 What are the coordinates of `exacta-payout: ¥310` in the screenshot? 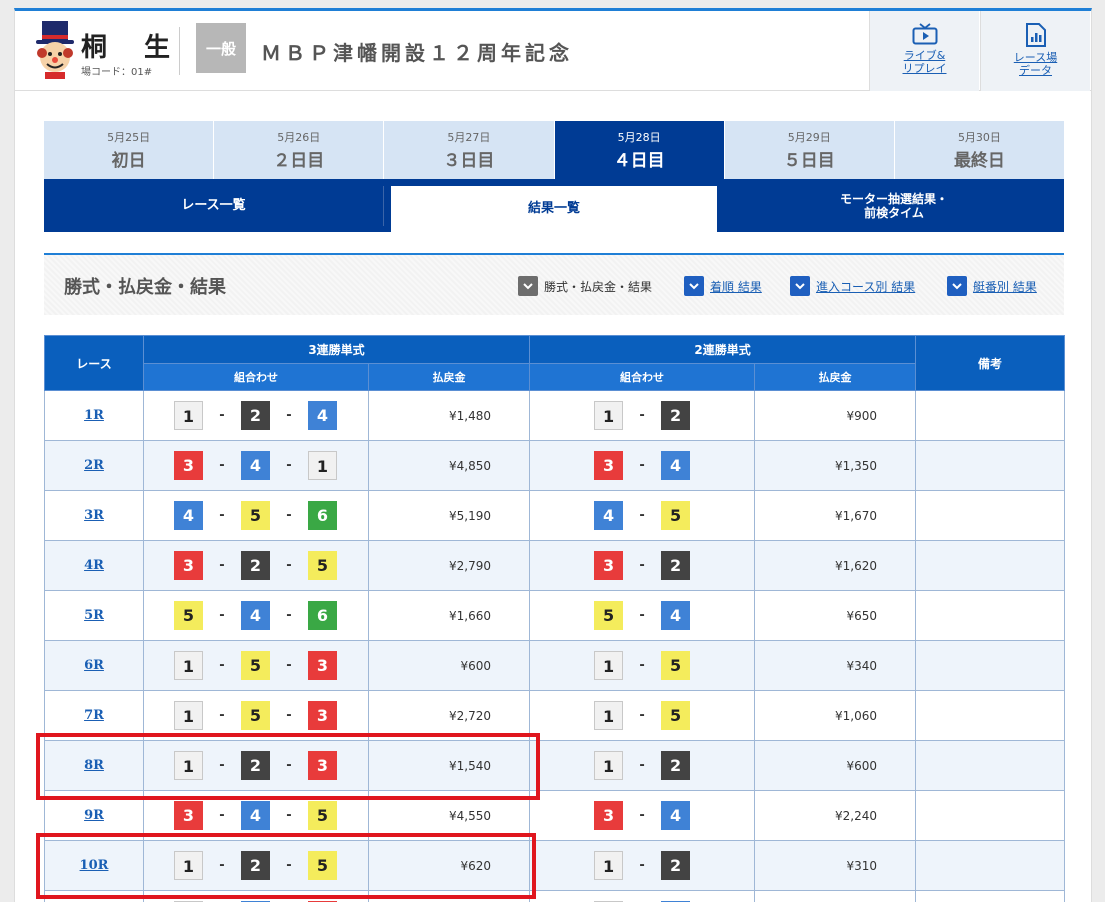 It's located at (835, 865).